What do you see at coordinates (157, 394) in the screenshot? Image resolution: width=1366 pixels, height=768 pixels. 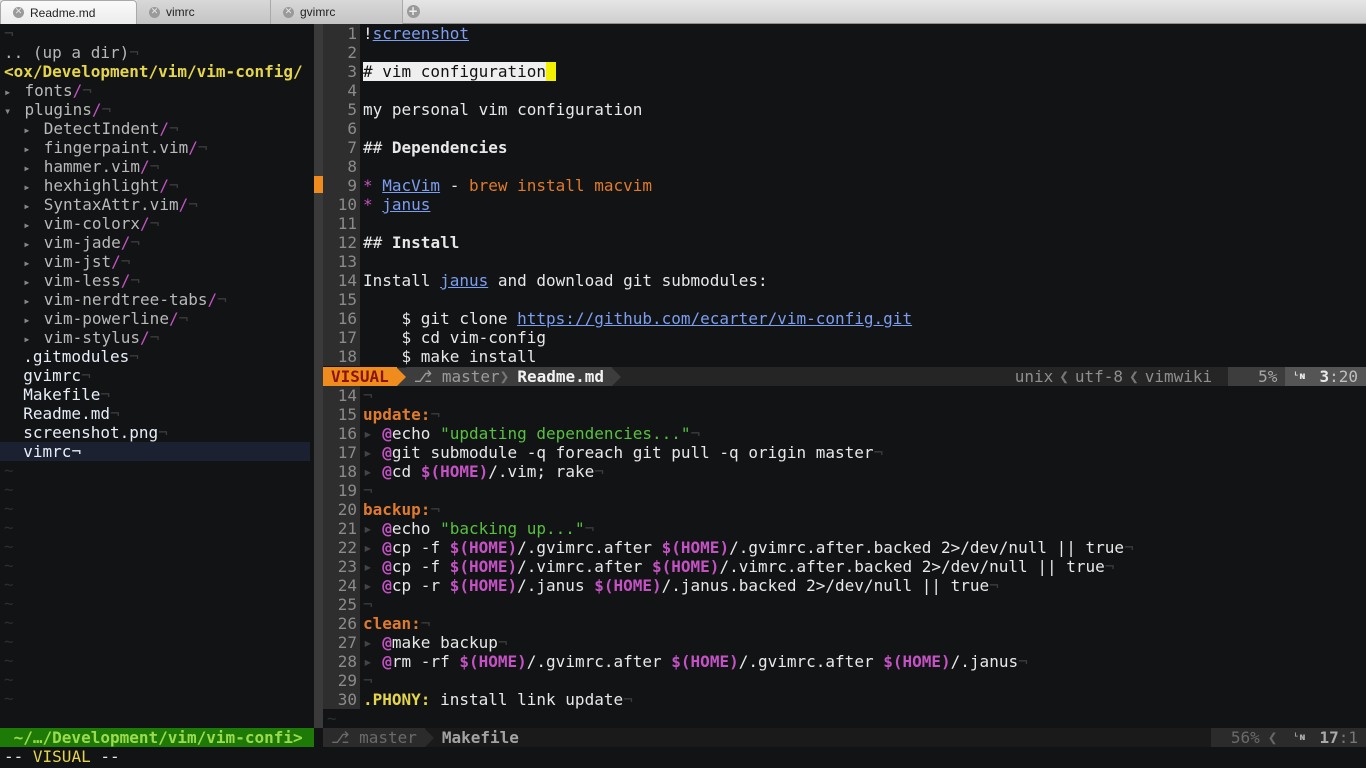 I see `tree-file: Makefile¬` at bounding box center [157, 394].